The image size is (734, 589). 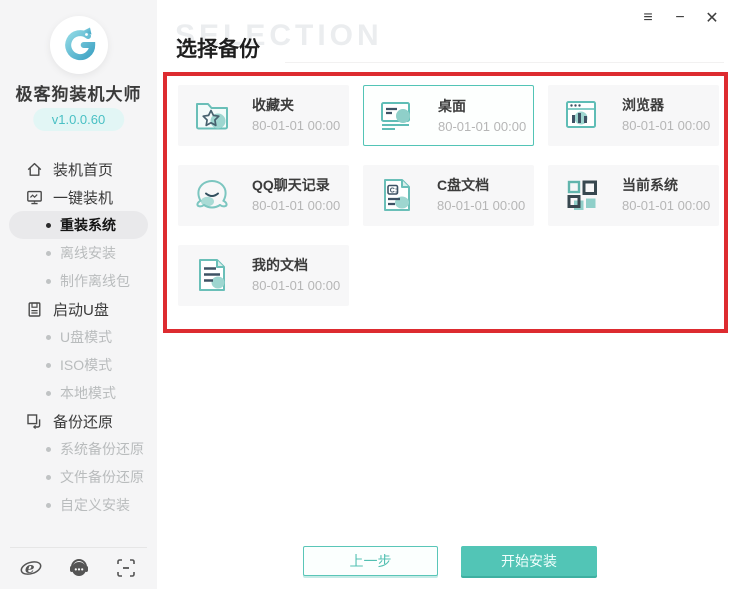 What do you see at coordinates (212, 275) in the screenshot?
I see `my-documents-icon` at bounding box center [212, 275].